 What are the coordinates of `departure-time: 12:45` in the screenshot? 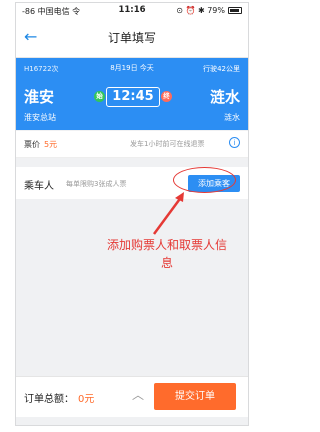 It's located at (133, 97).